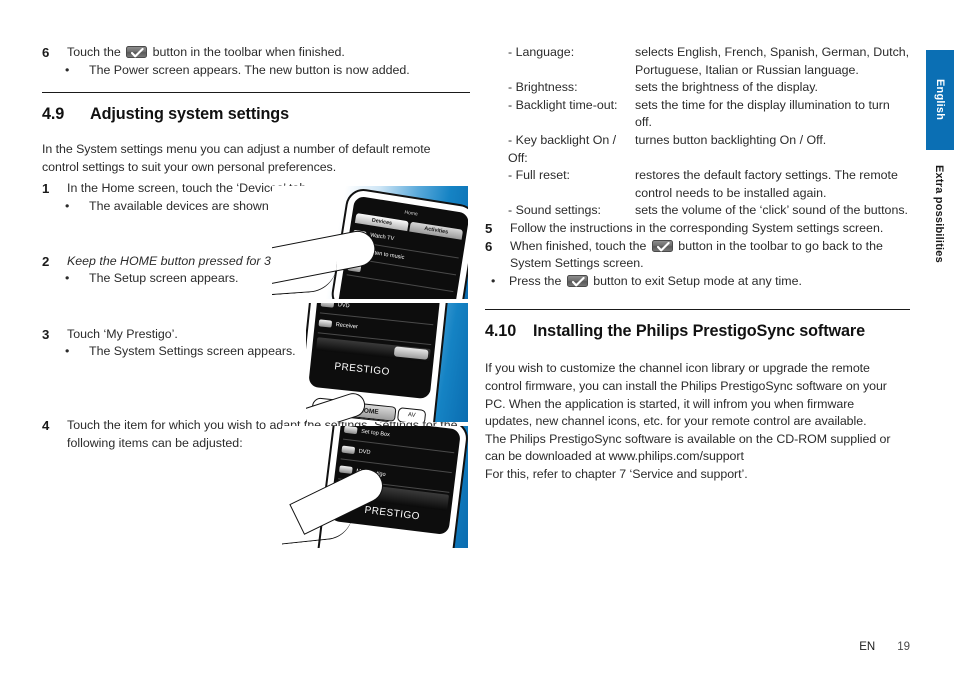 This screenshot has height=675, width=954. I want to click on language-tab-label: English, so click(940, 100).